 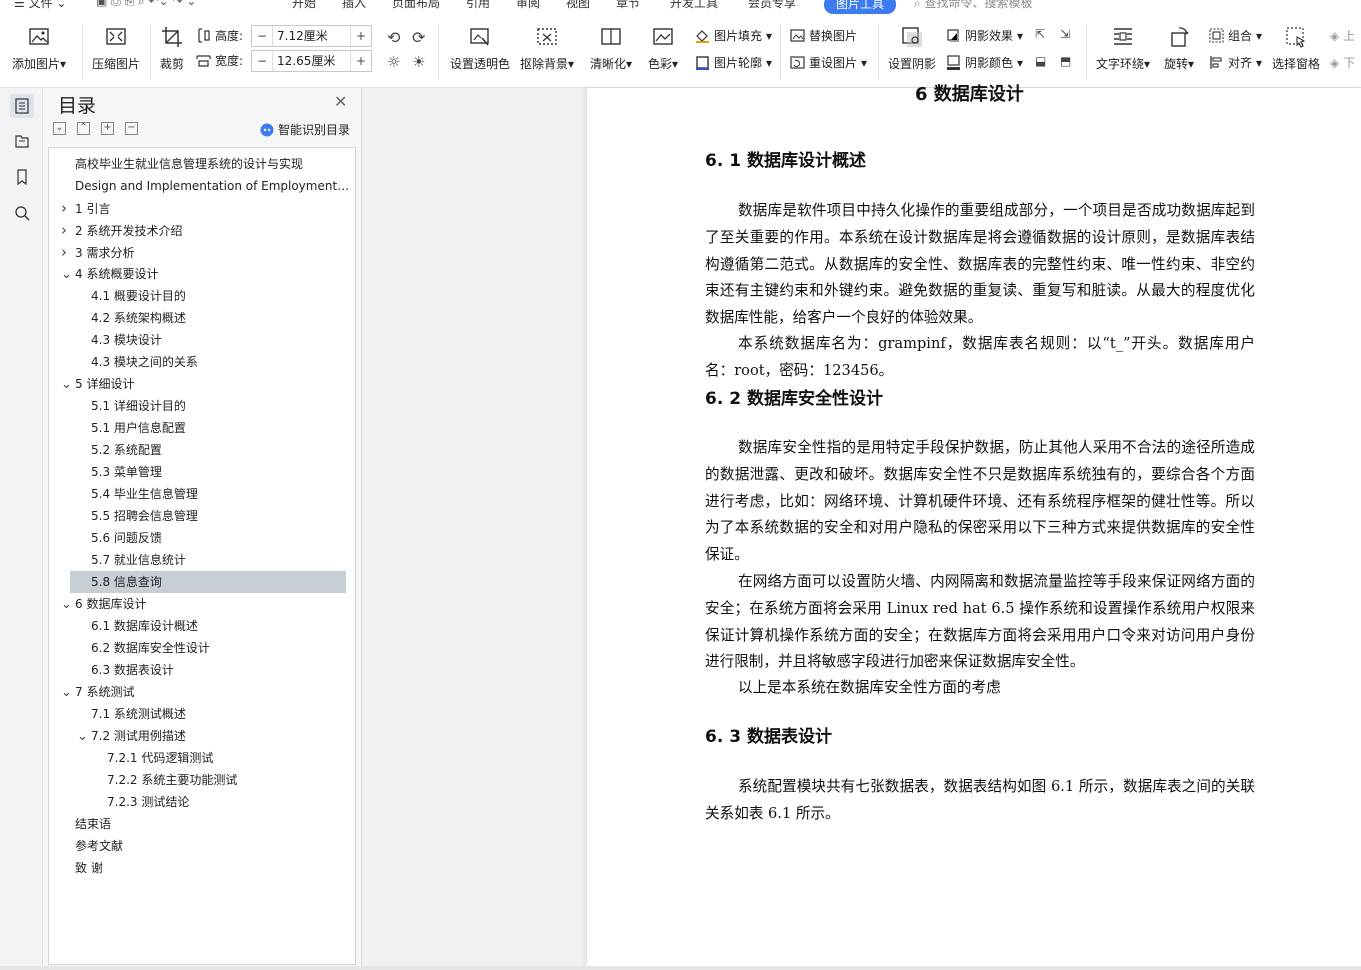 What do you see at coordinates (628, 5) in the screenshot?
I see `tab-chapter: 章节` at bounding box center [628, 5].